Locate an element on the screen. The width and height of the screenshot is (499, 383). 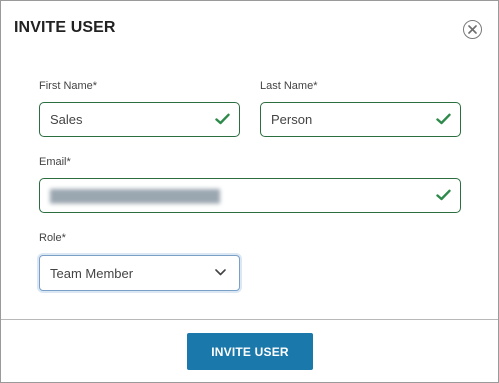
role-selected-value: Team Member is located at coordinates (92, 273).